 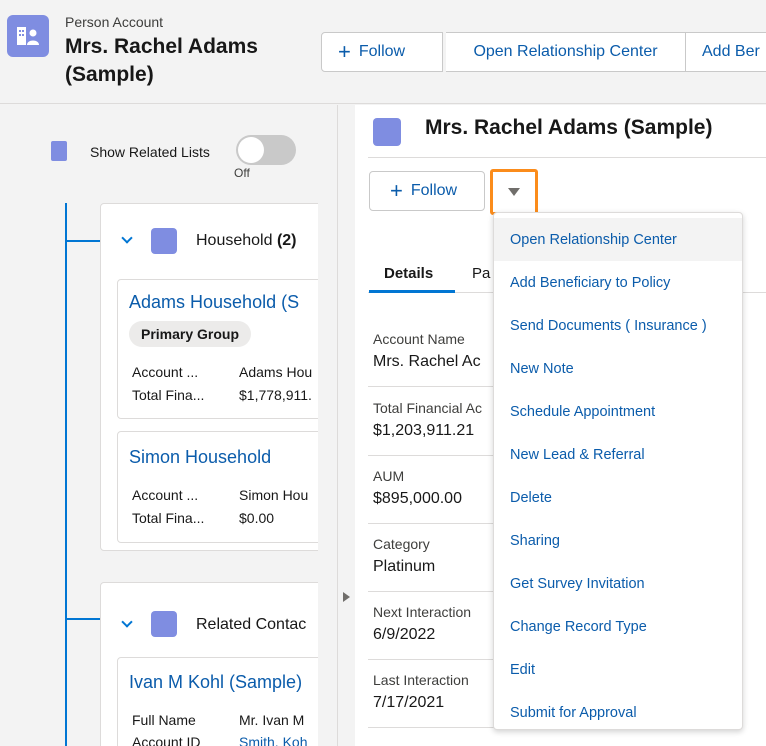 I want to click on tab-details: Details, so click(x=408, y=273).